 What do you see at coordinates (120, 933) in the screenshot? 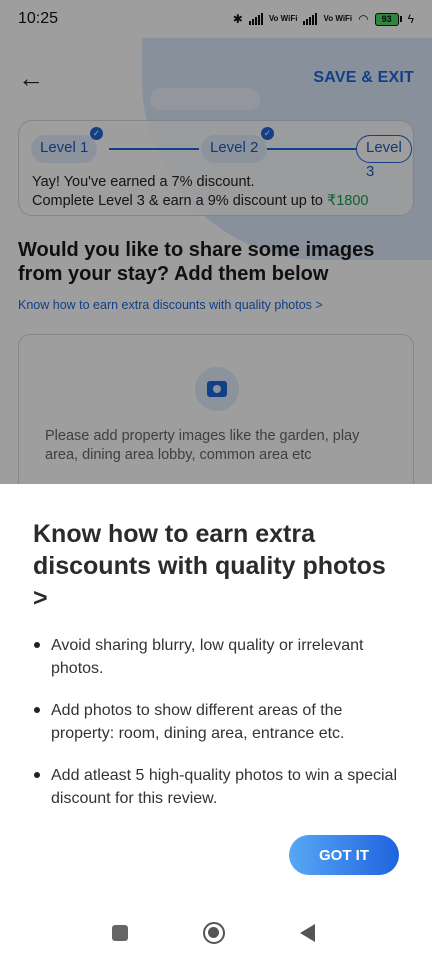
I see `recents-icon` at bounding box center [120, 933].